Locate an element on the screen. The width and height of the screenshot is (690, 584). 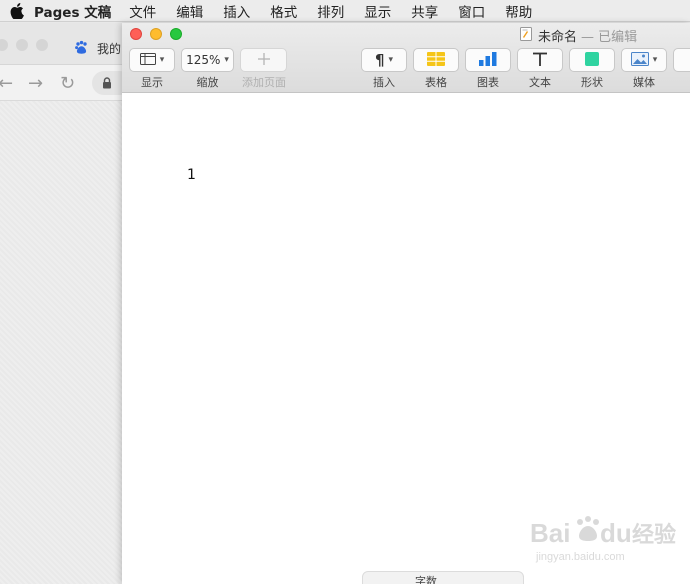
document-name: 未命名 is located at coordinates (558, 37).